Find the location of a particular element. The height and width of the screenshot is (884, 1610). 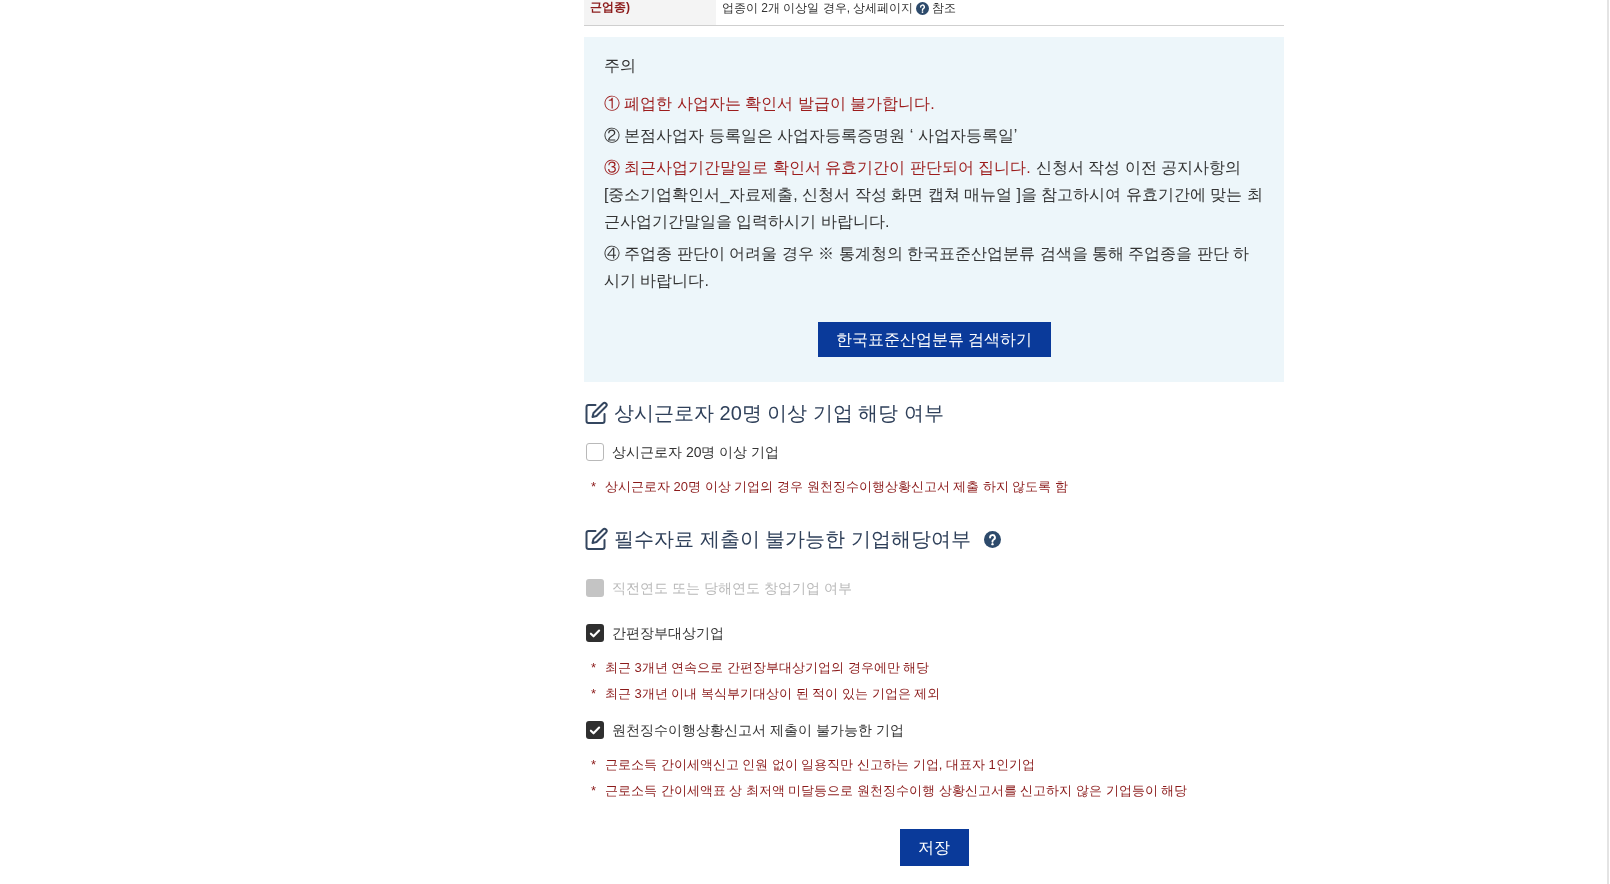

checkbox-label: 상시근로자 20명 이상 기업 is located at coordinates (696, 452).